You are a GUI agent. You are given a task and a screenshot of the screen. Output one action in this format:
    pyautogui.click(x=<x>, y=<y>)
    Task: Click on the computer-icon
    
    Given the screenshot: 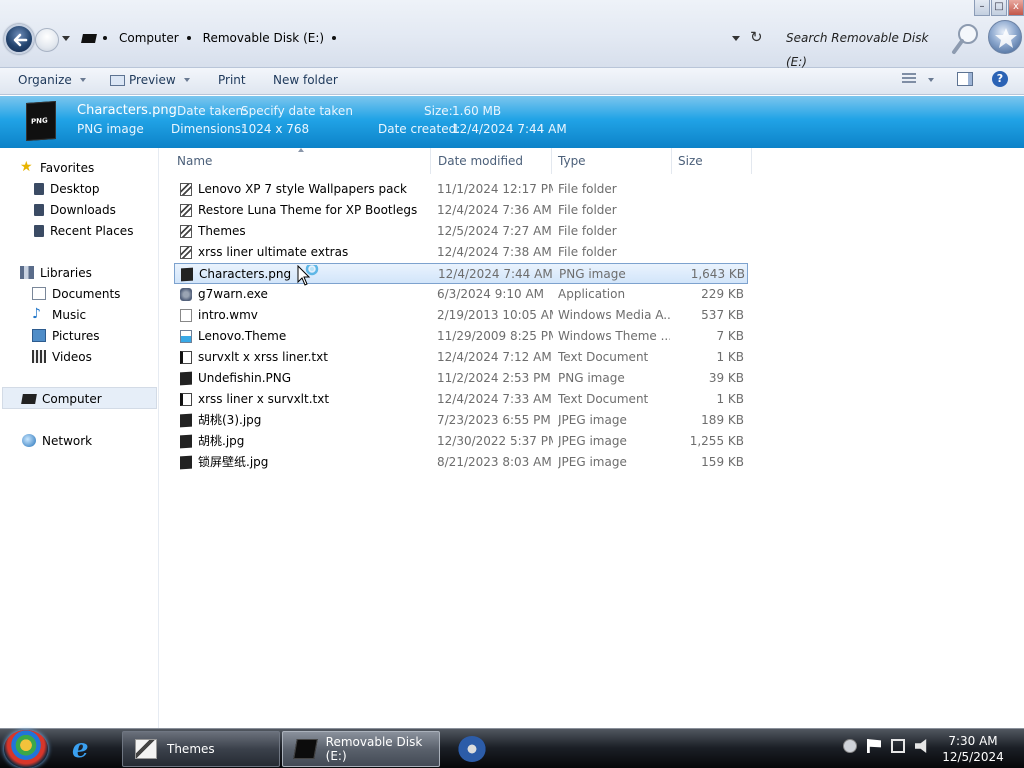 What is the action you would take?
    pyautogui.click(x=29, y=398)
    